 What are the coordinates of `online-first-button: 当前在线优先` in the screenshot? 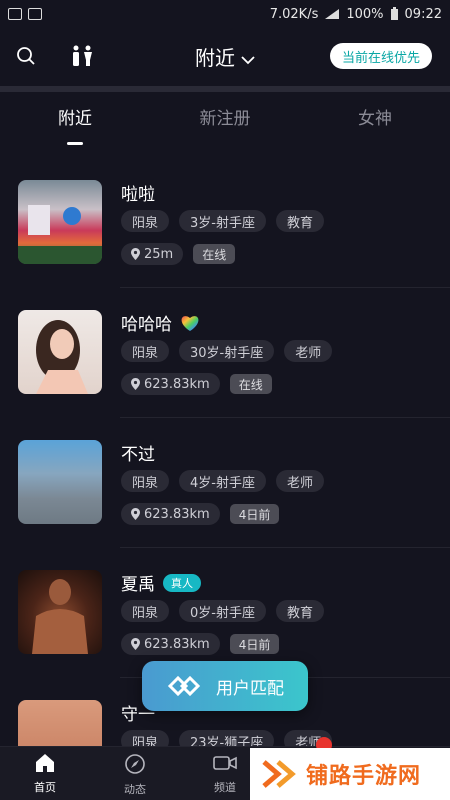 It's located at (380, 56).